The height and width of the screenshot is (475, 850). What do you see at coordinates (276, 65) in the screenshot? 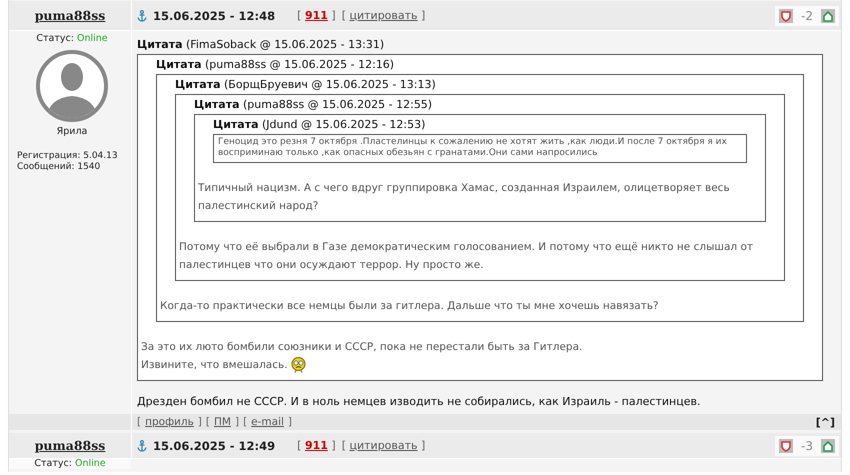
I see `quote-header: Цитата (puma88ss @ 15.06.2025 - 12:16)` at bounding box center [276, 65].